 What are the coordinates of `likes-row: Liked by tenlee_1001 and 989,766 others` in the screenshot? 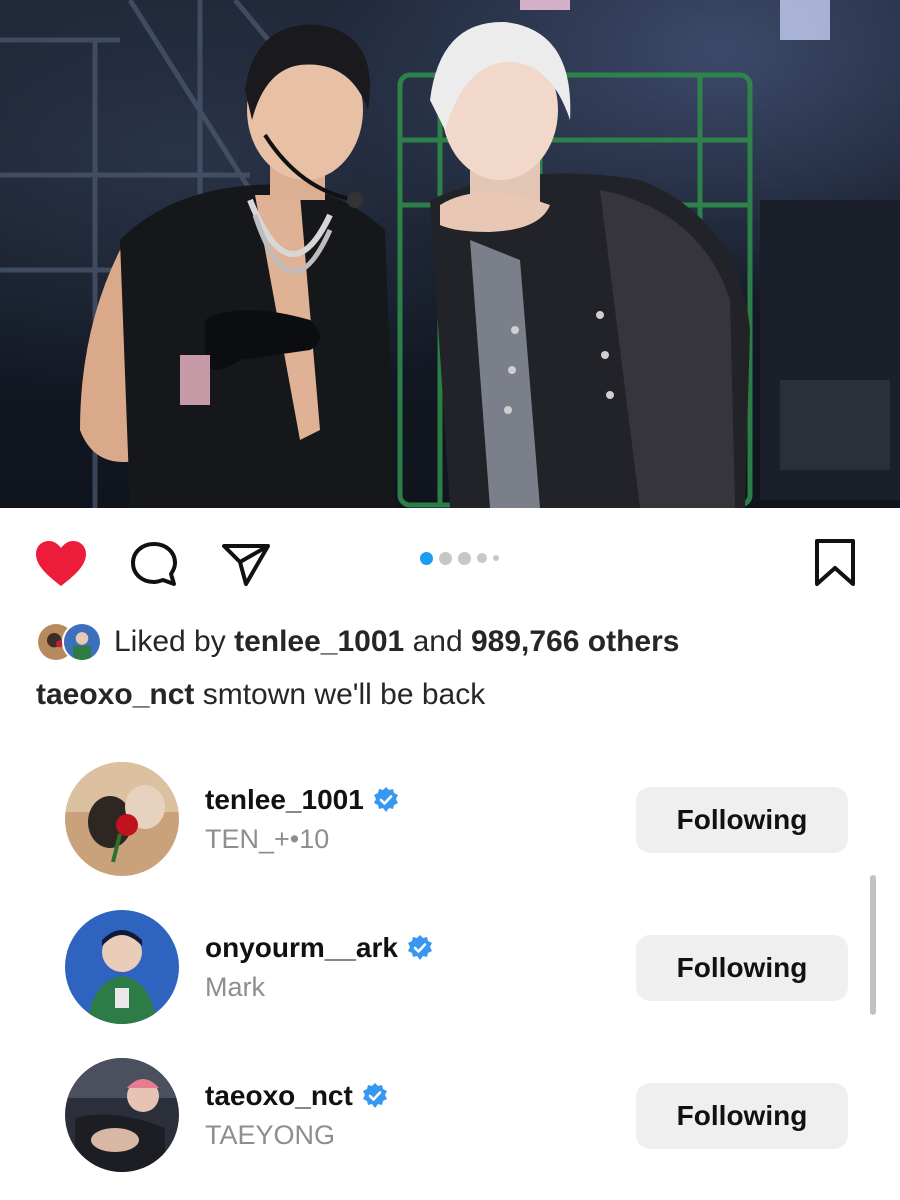 It's located at (357, 642).